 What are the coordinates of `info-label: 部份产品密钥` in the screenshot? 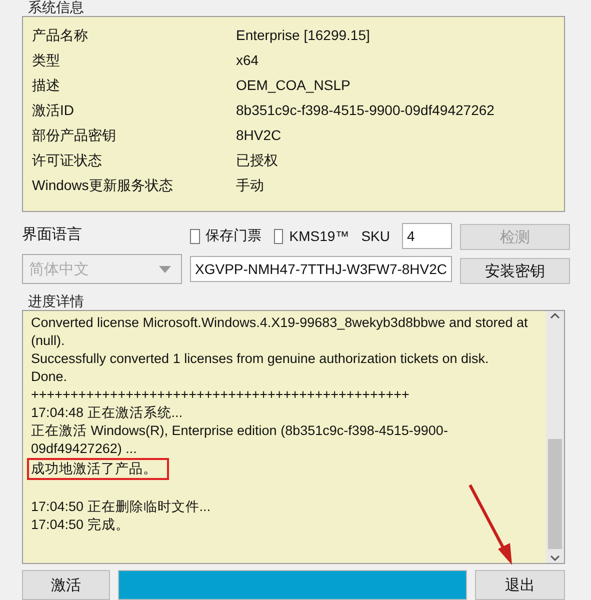 It's located at (74, 135).